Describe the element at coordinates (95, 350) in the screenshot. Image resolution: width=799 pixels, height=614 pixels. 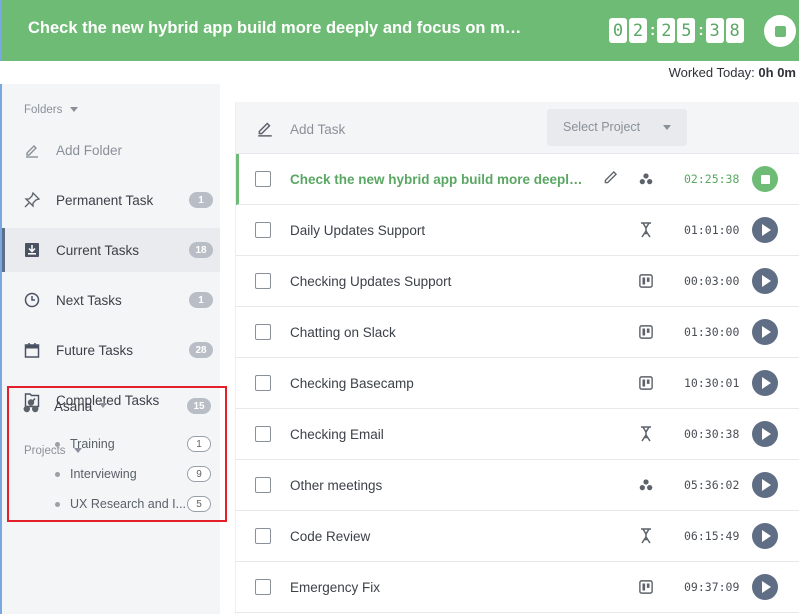
I see `sidebar-item-label: Future Tasks` at that location.